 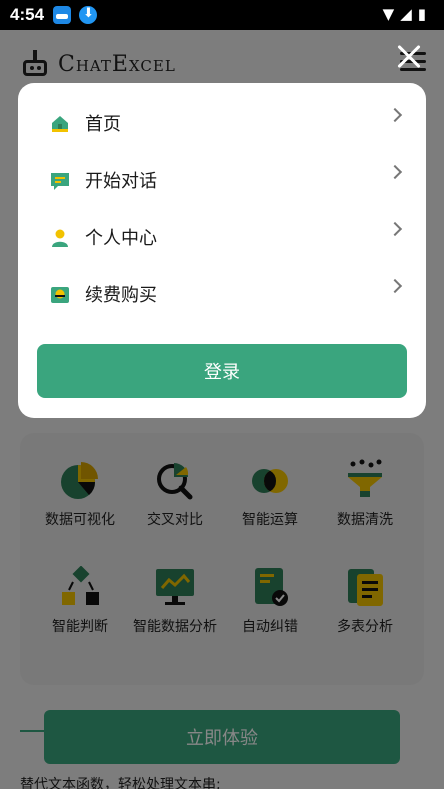 What do you see at coordinates (222, 295) in the screenshot?
I see `menu-item-renew-purchase: 续费购买` at bounding box center [222, 295].